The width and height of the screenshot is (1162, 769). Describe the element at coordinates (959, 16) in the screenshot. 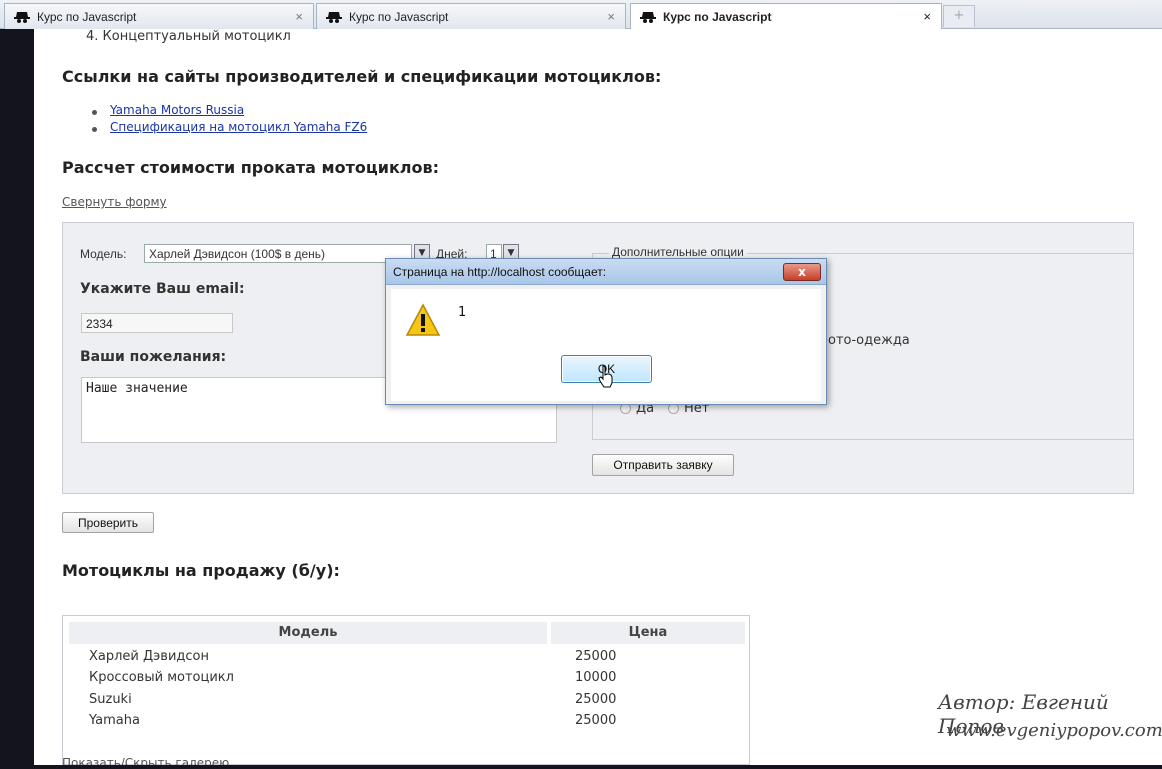

I see `new-tab-button: +` at that location.